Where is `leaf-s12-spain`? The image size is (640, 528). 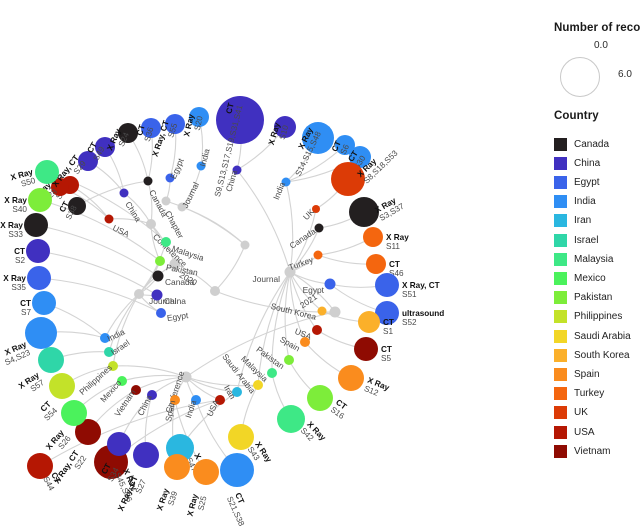
leaf-s12-spain is located at coordinates (351, 378).